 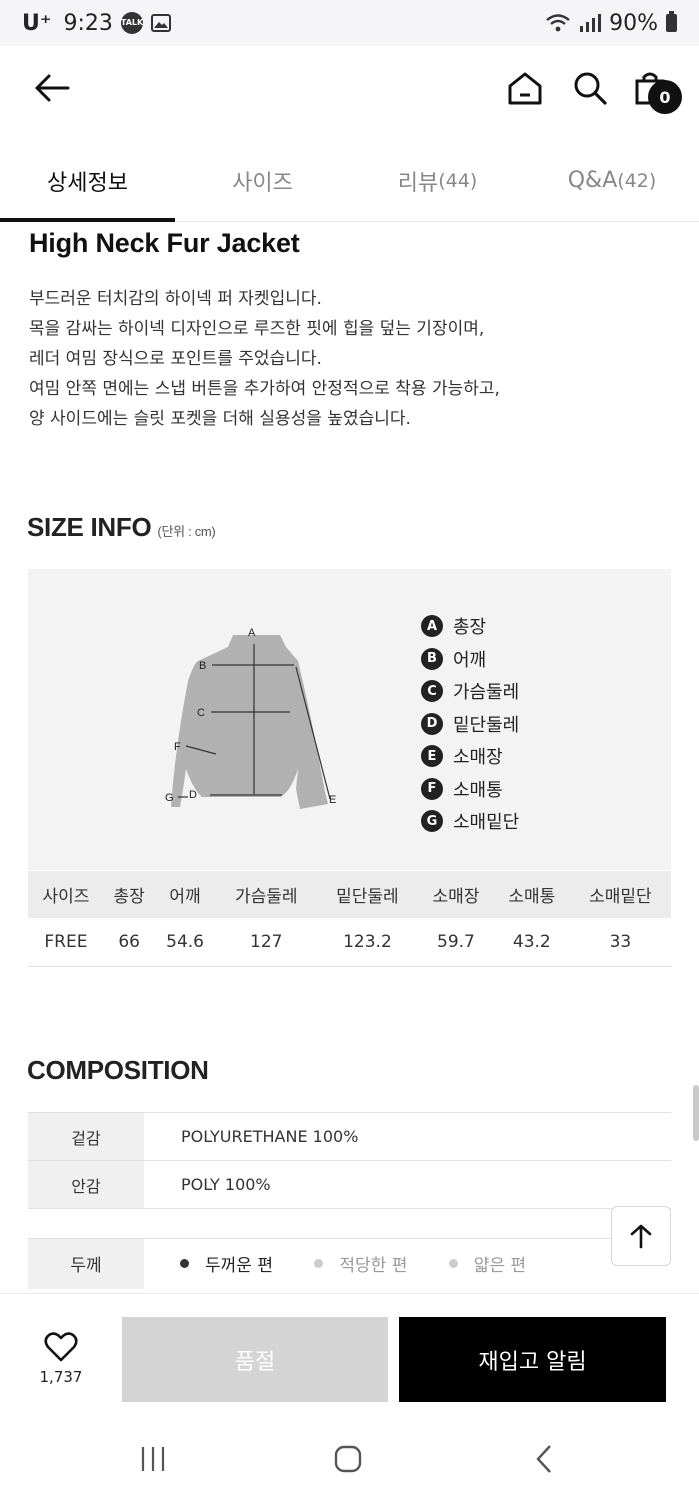 What do you see at coordinates (432, 788) in the screenshot?
I see `legend-letter: F` at bounding box center [432, 788].